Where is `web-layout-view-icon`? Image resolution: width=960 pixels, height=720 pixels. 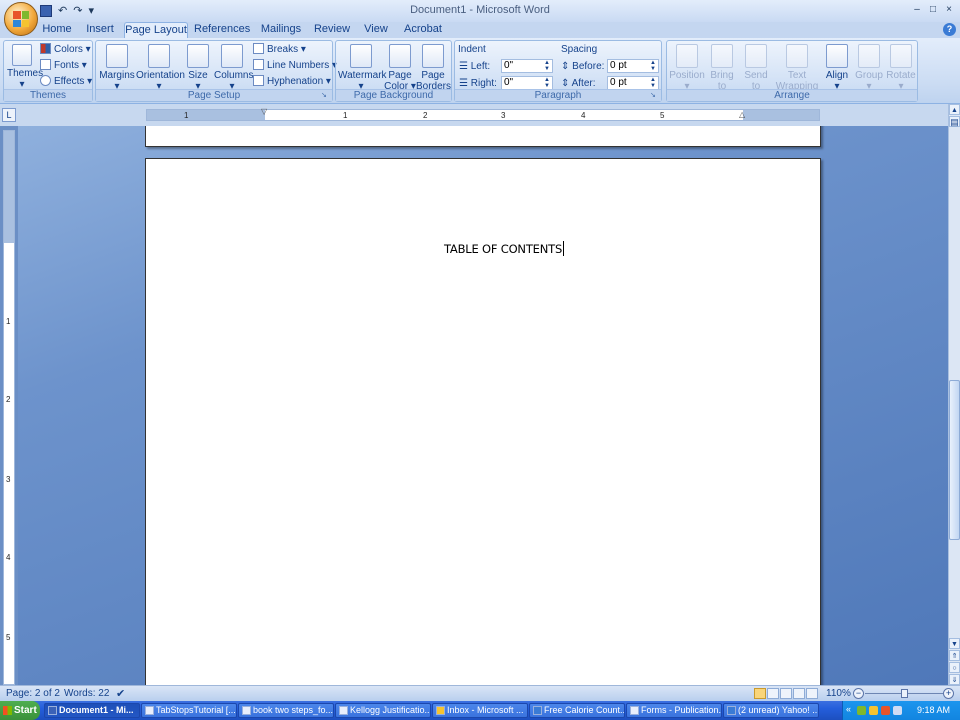
web-layout-view-icon is located at coordinates (786, 693).